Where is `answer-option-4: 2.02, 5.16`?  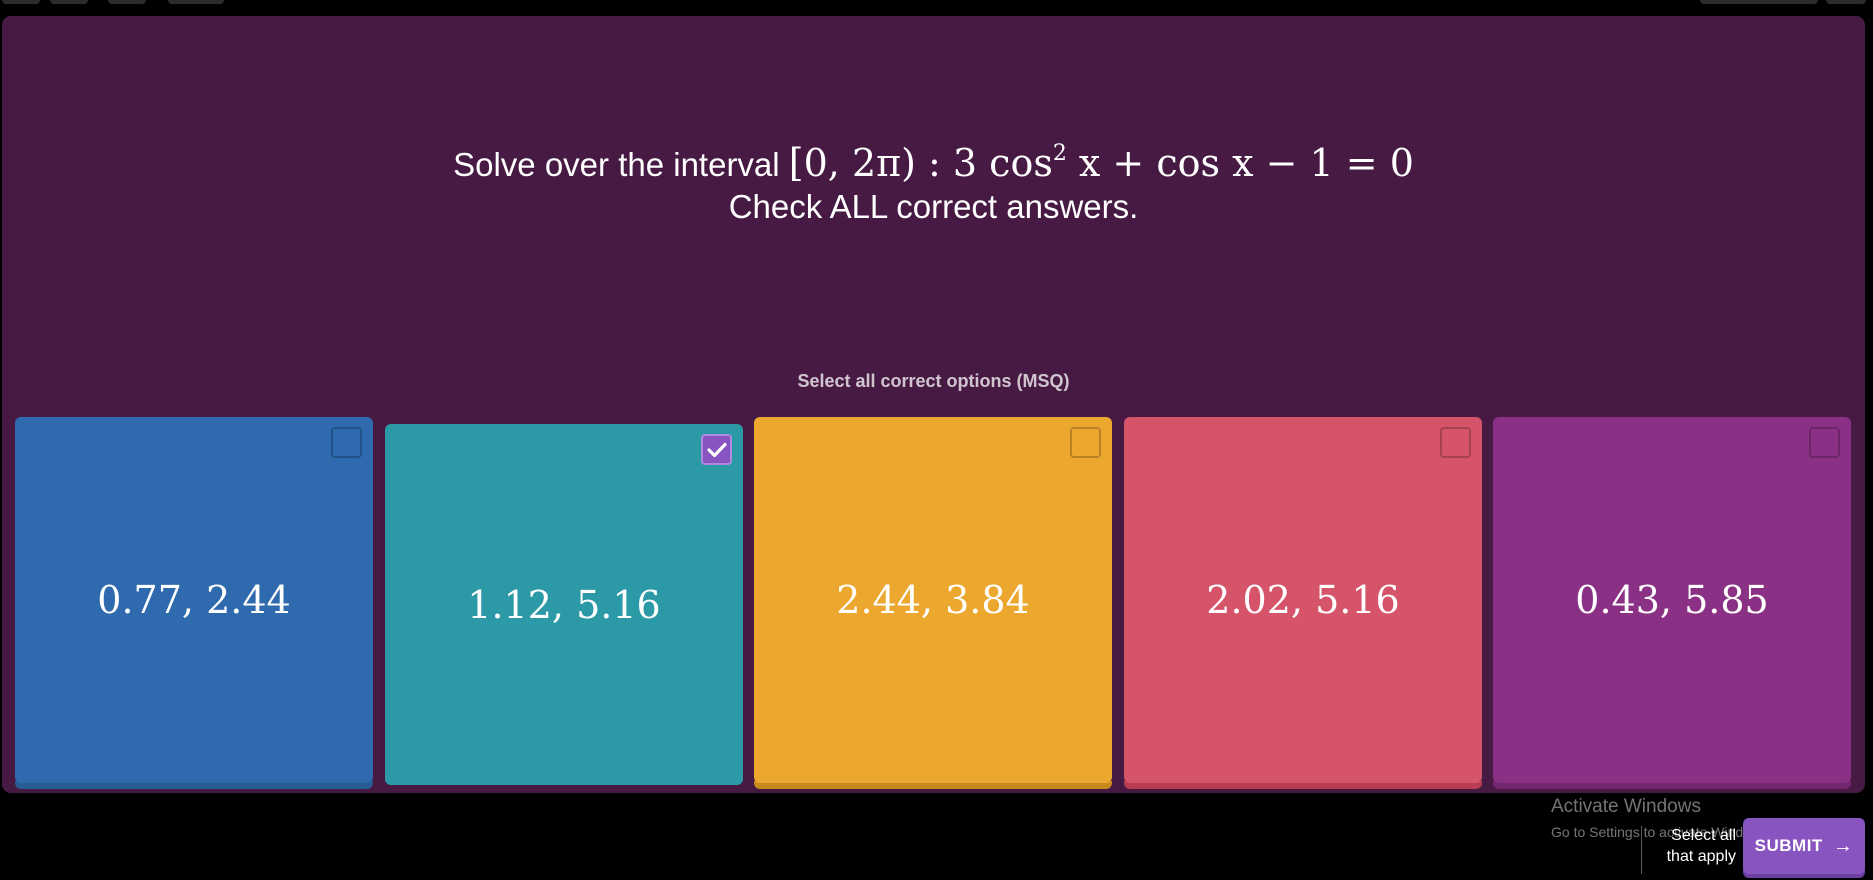
answer-option-4: 2.02, 5.16 is located at coordinates (1303, 603).